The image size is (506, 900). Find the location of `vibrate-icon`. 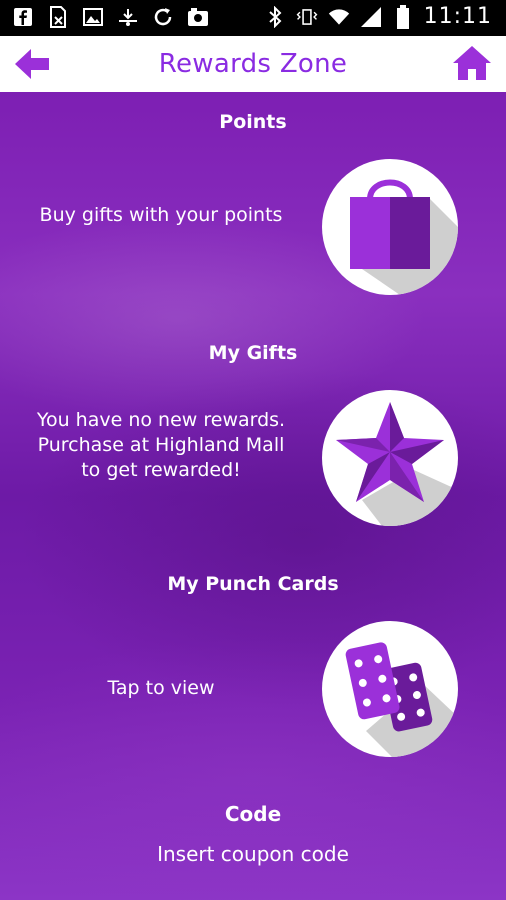

vibrate-icon is located at coordinates (307, 17).